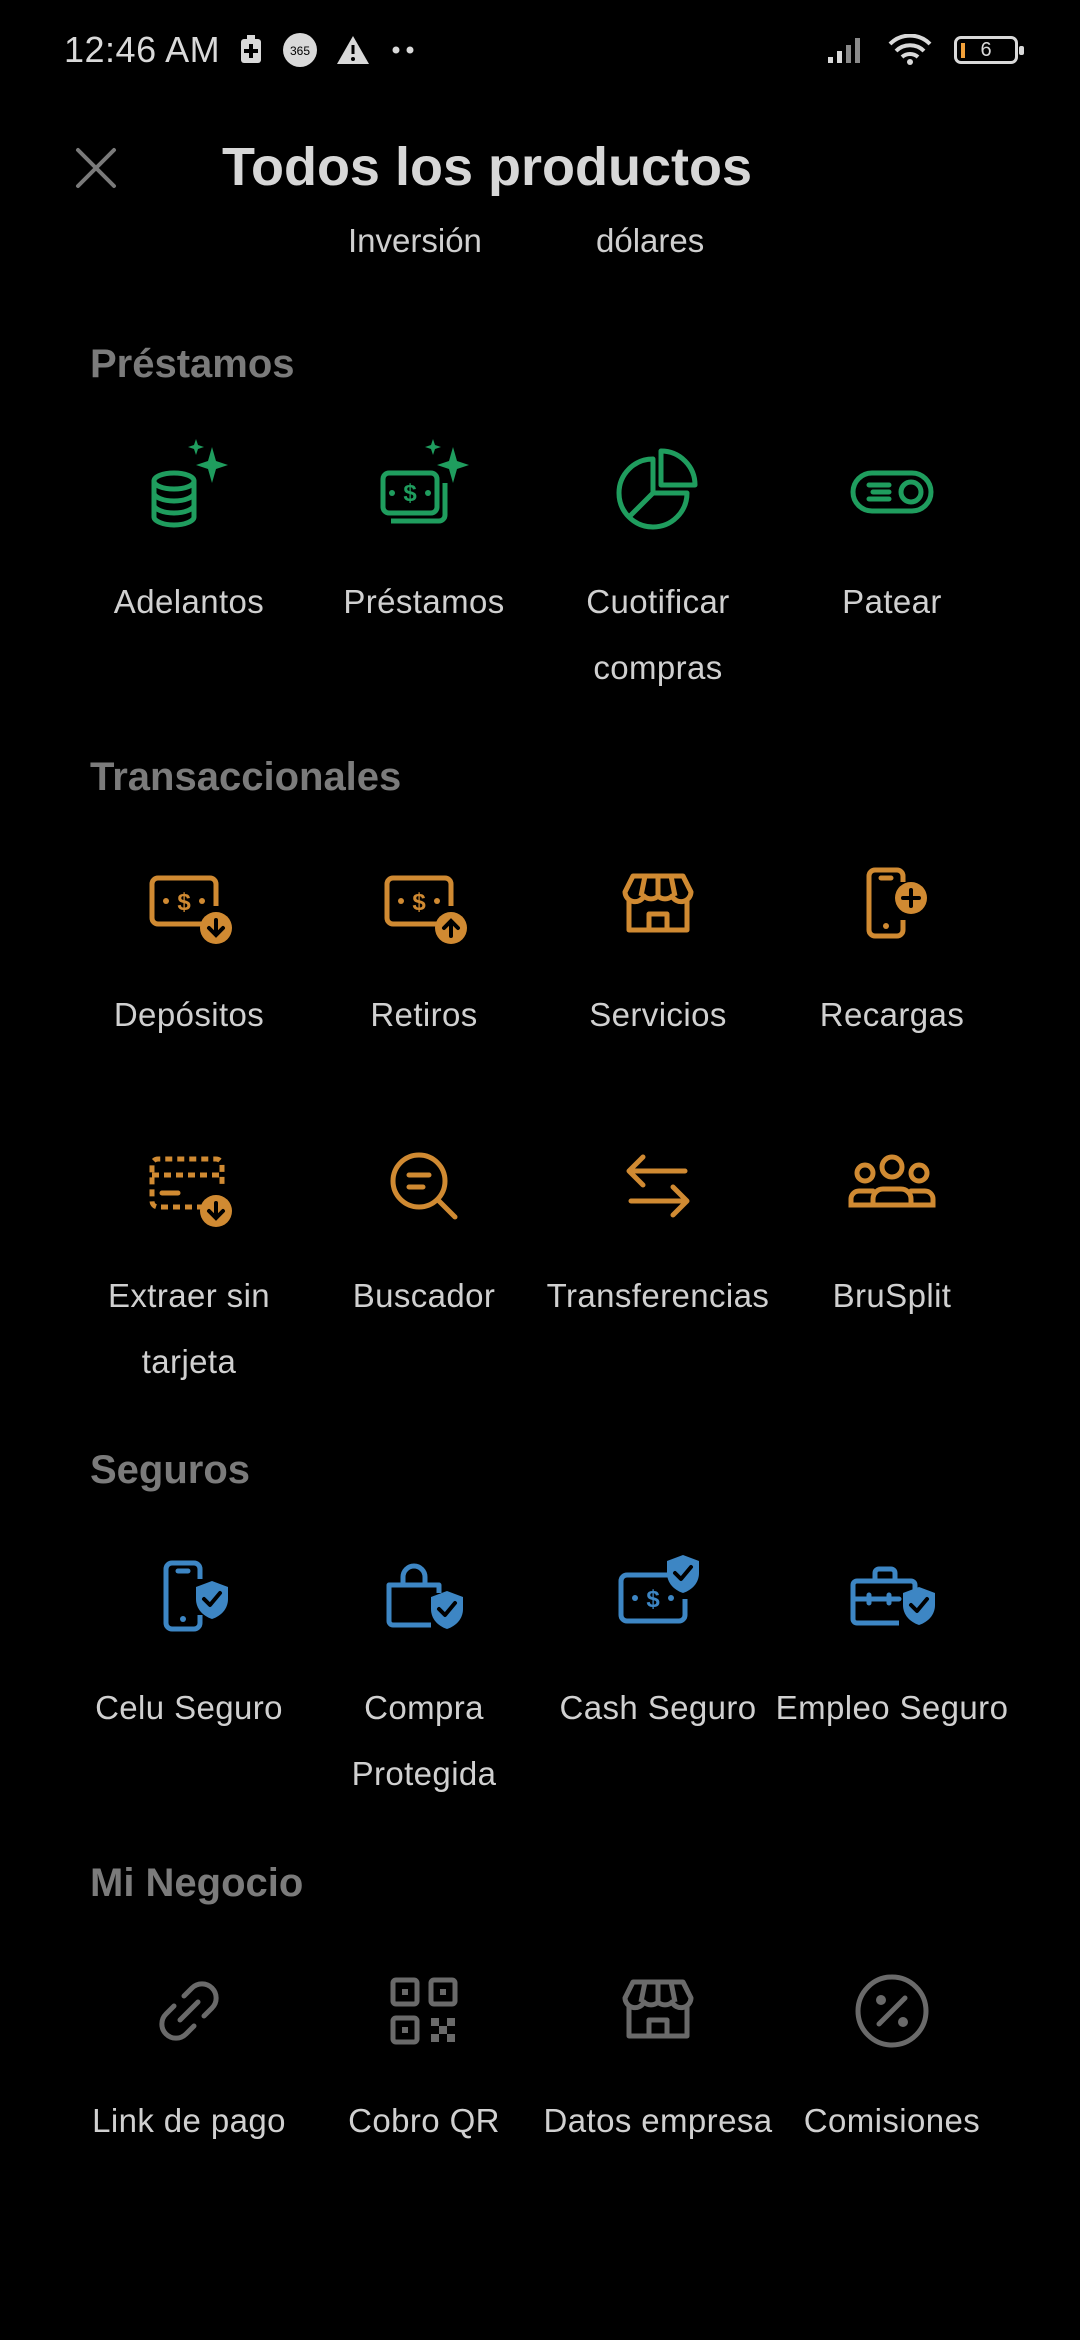 Image resolution: width=1080 pixels, height=2340 pixels. What do you see at coordinates (650, 241) in the screenshot?
I see `tab-dolares: dólares` at bounding box center [650, 241].